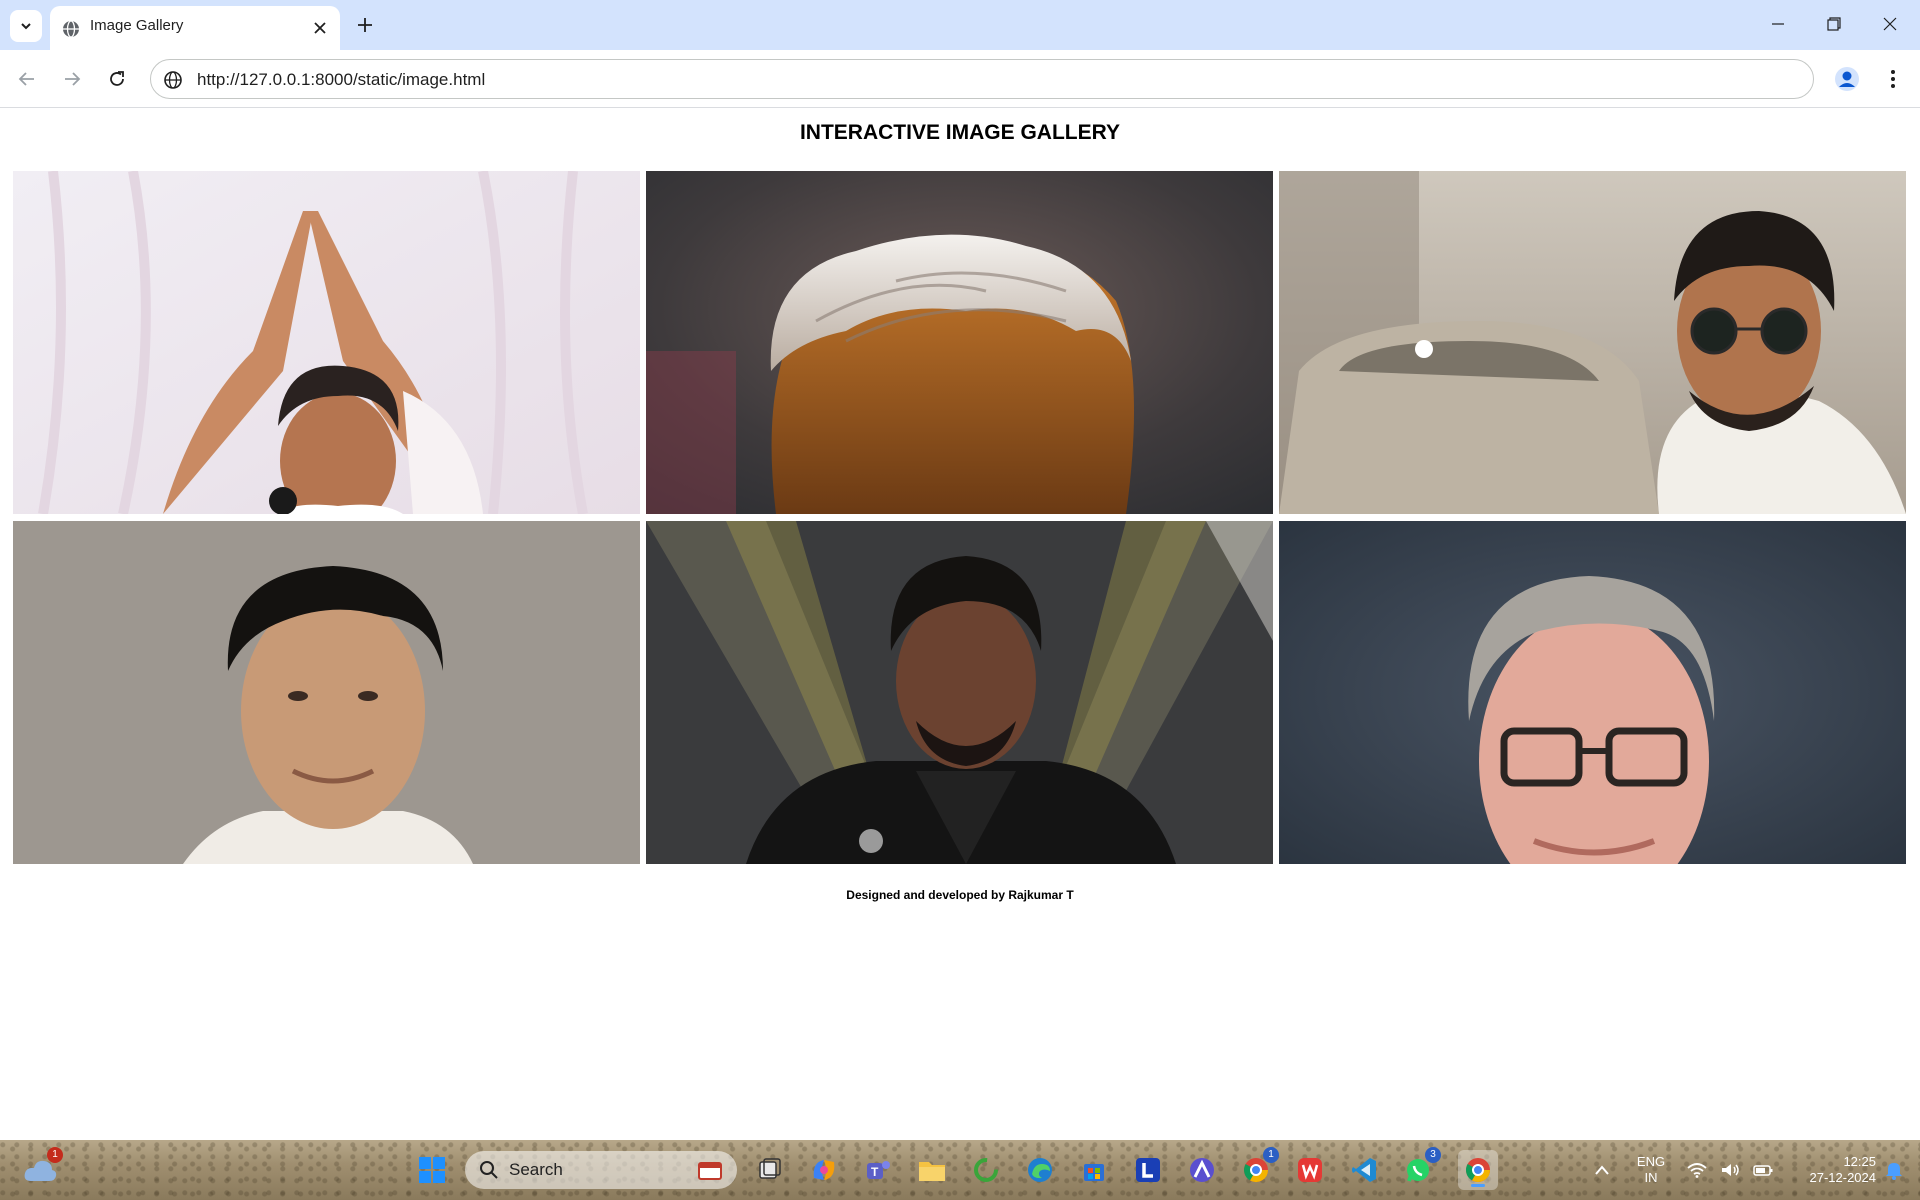 This screenshot has height=1200, width=1920. I want to click on tab-title: Image Gallery, so click(137, 25).